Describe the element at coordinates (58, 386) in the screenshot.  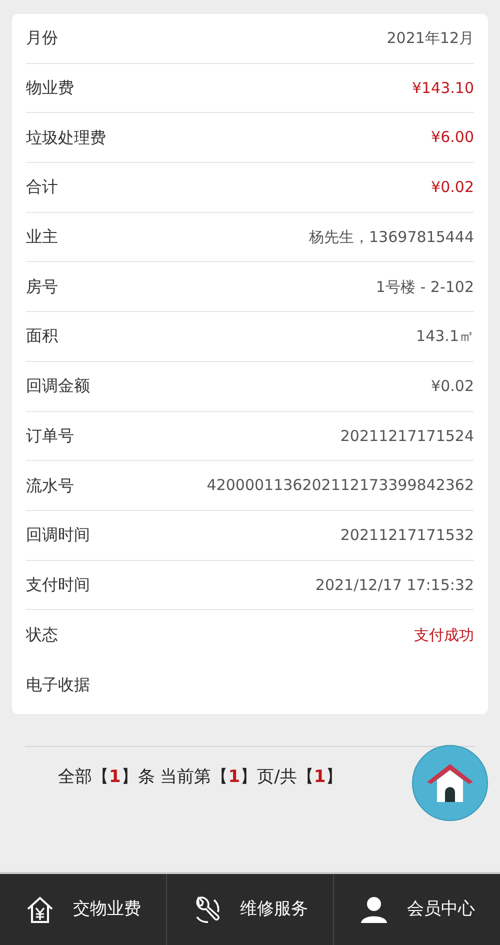
I see `field-label: 回调金额` at that location.